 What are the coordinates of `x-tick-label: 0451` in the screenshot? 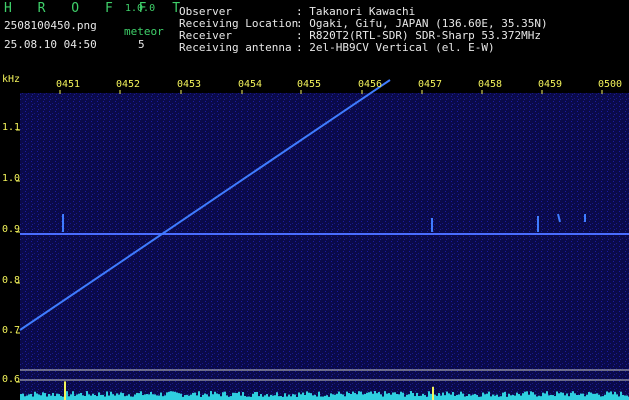 It's located at (68, 84).